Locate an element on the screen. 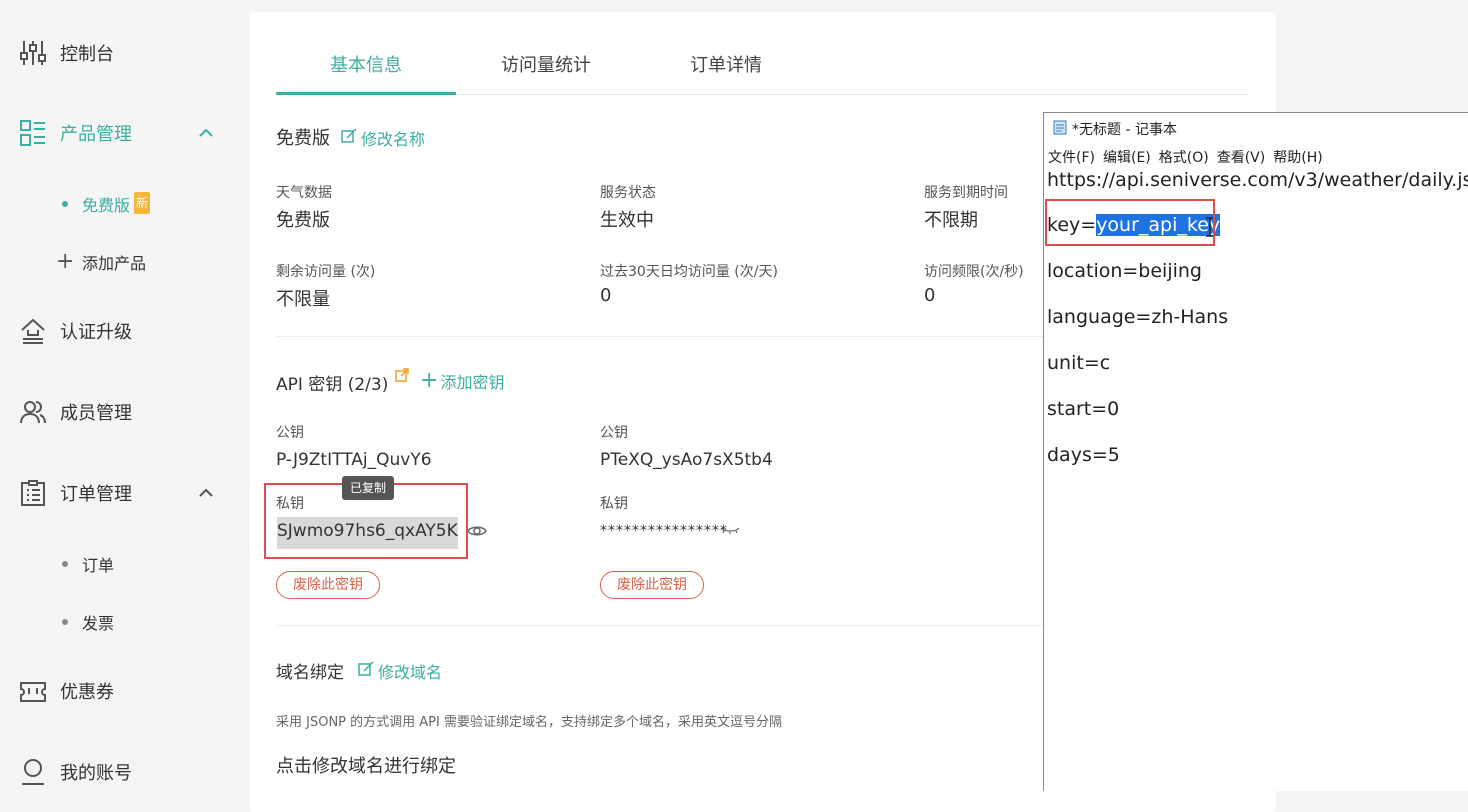  sidebar-item-products: 产品管理 is located at coordinates (124, 133).